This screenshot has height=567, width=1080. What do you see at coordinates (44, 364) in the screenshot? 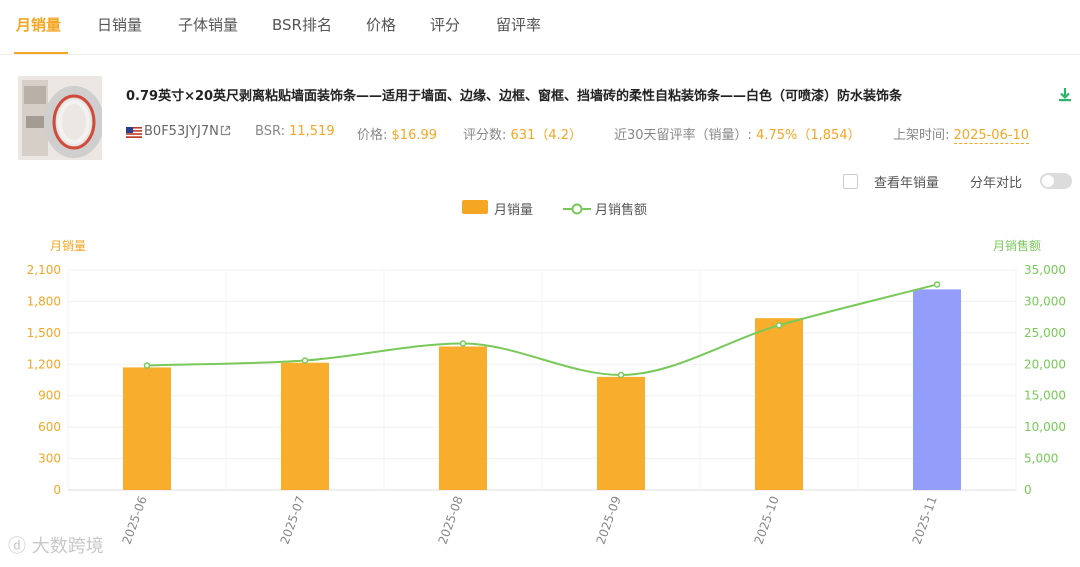
I see `y-tick-label-left: 1,200` at bounding box center [44, 364].